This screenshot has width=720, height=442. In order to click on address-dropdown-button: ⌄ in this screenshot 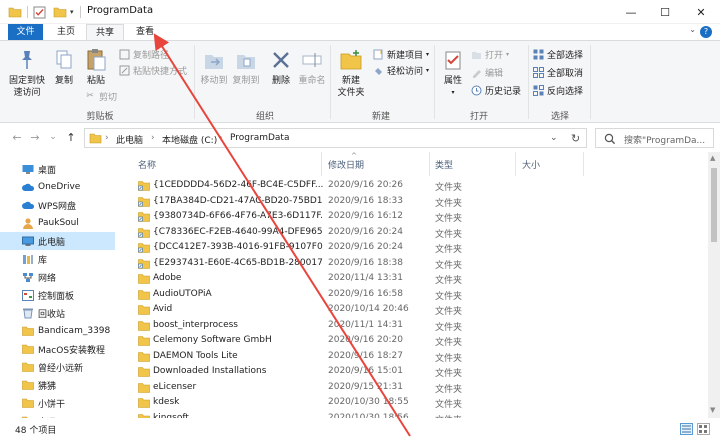, I will do `click(554, 138)`.